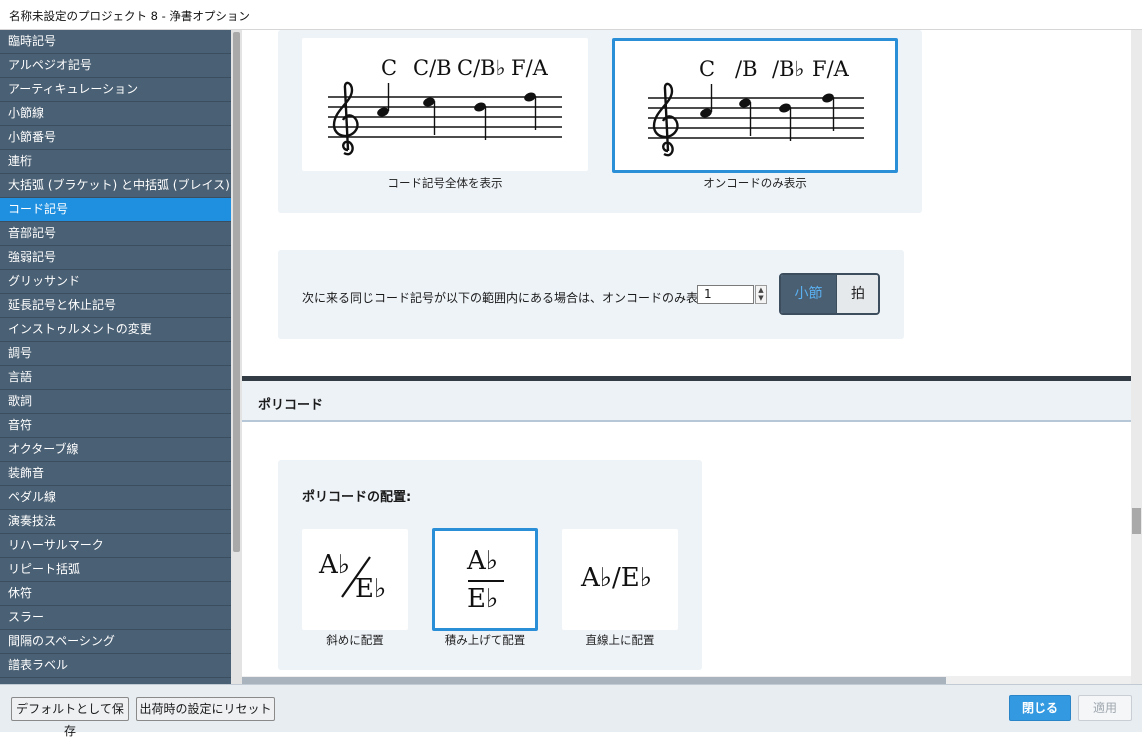  I want to click on option-polychord-stacked: A♭ E♭, so click(485, 579).